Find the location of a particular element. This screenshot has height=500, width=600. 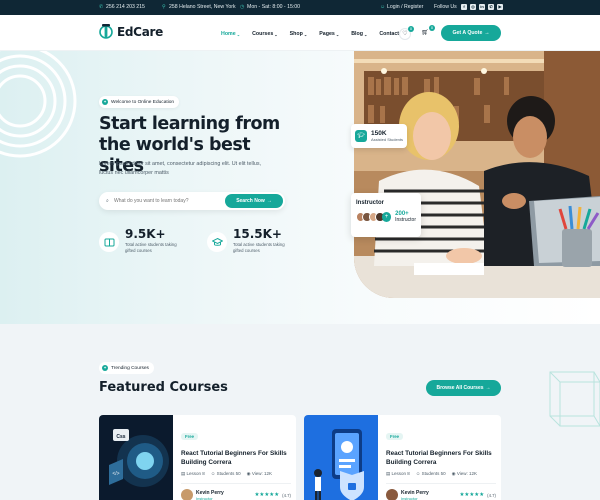

browse-all-courses-button: Browse All Courses → is located at coordinates (463, 388).